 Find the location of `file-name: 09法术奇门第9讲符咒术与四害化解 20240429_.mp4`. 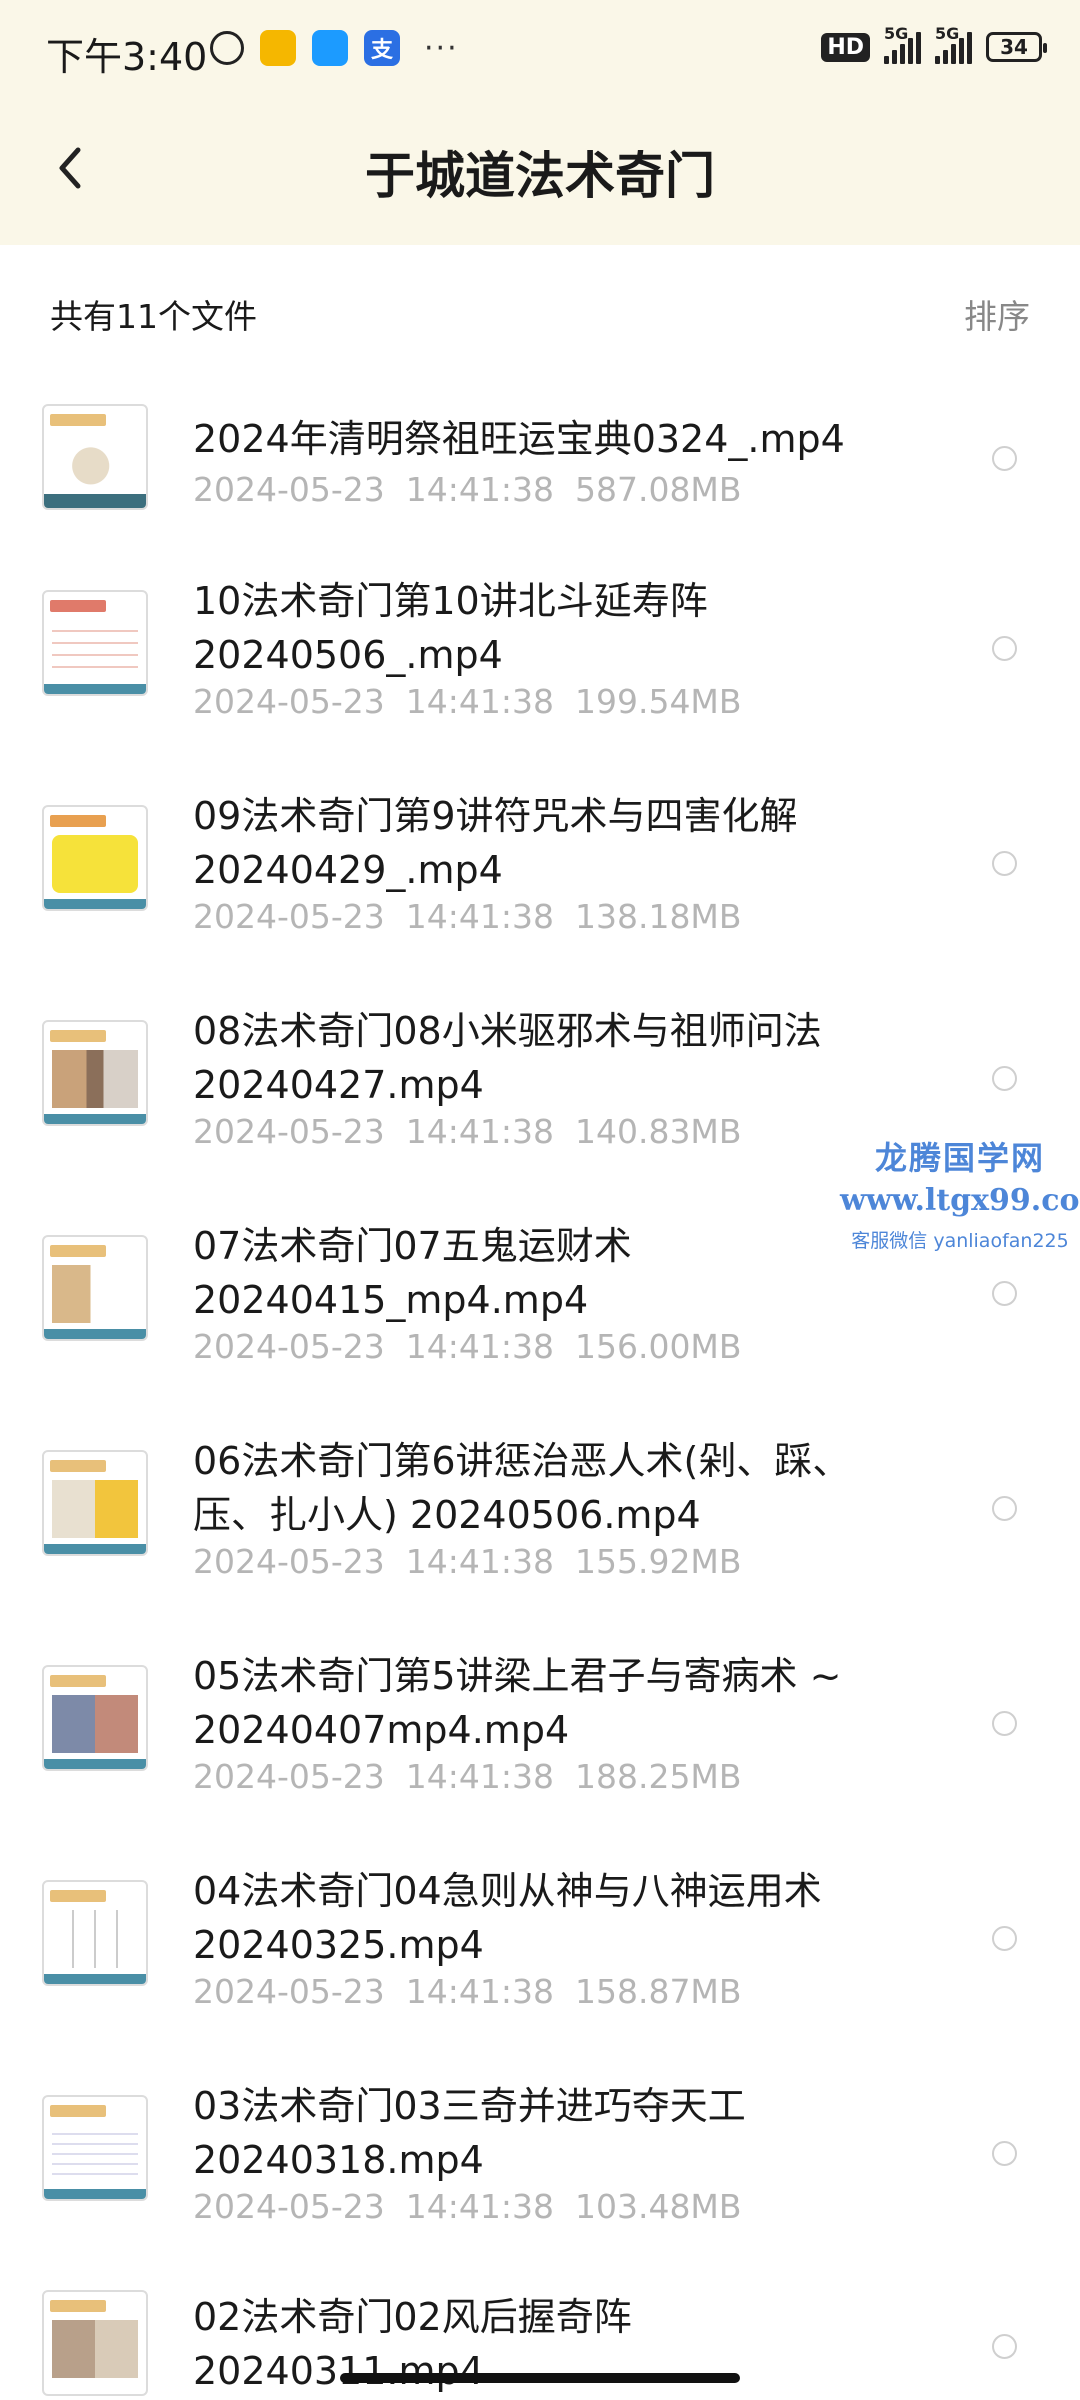

file-name: 09法术奇门第9讲符咒术与四害化解 20240429_.mp4 is located at coordinates (495, 843).